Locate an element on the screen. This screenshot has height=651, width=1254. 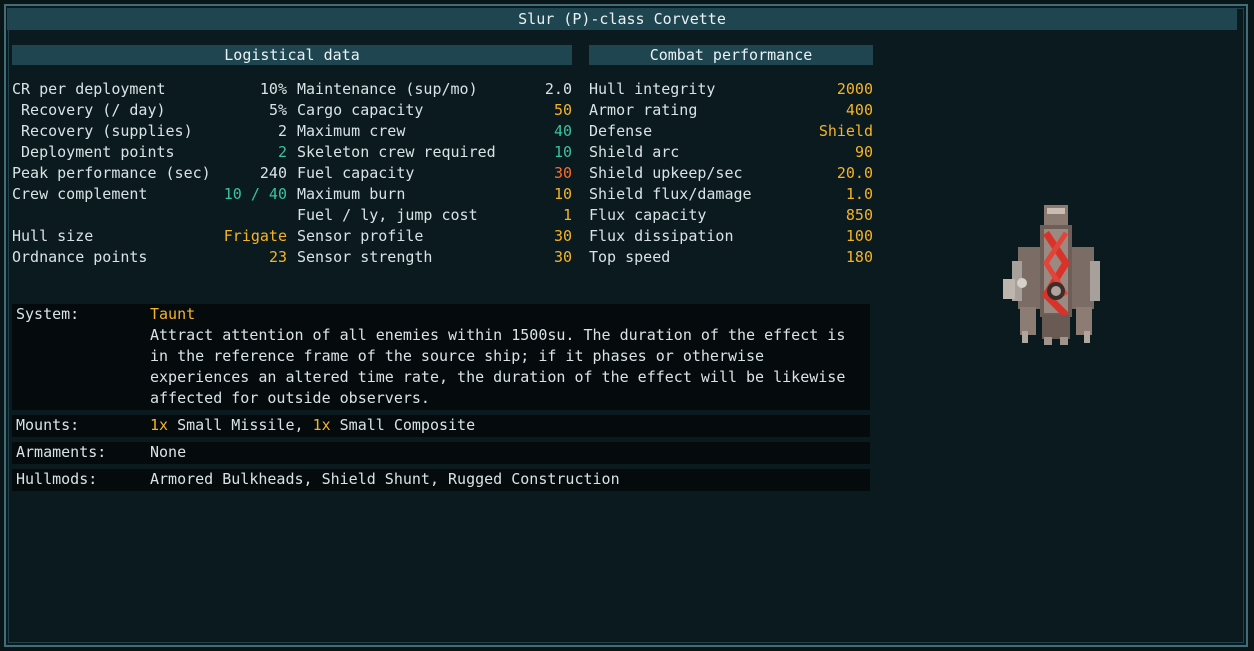
combat-stat-row: Shield arc 90 is located at coordinates (731, 152).